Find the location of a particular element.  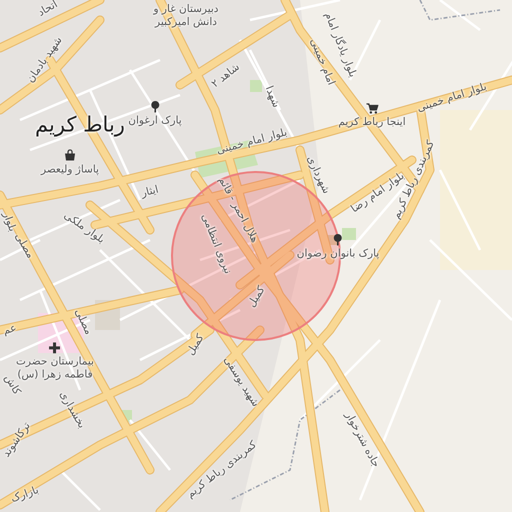

street-name: بلوار is located at coordinates (9, 222).